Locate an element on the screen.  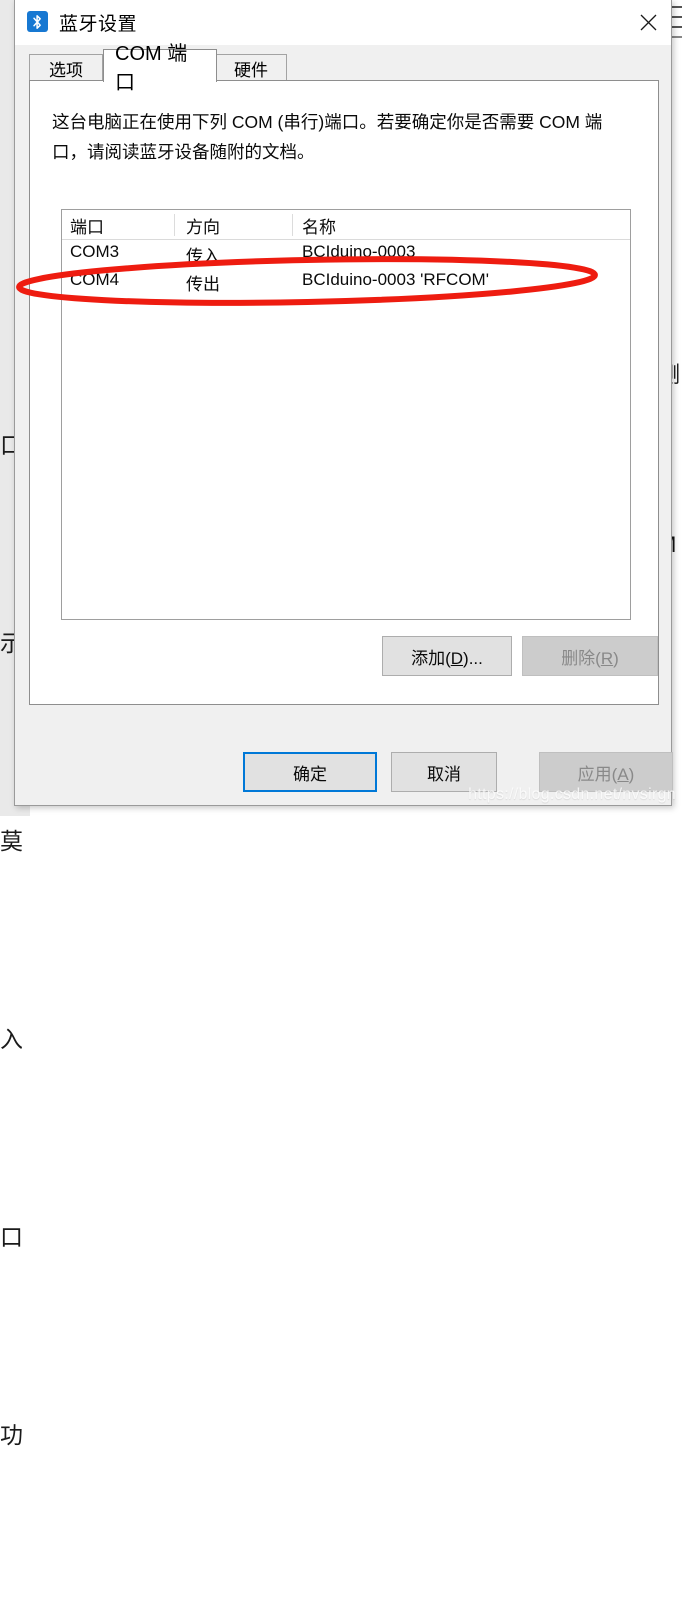
background-bottom-strip is located at coordinates (356, 811).